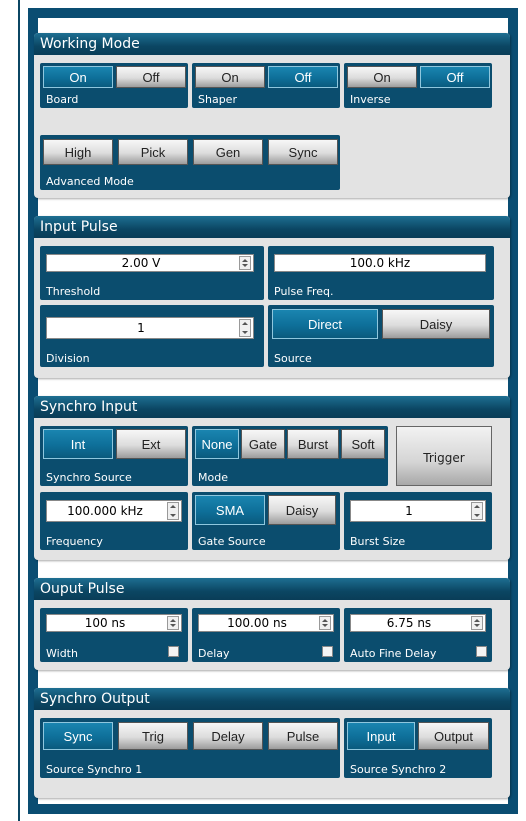 This screenshot has height=821, width=526. Describe the element at coordinates (302, 510) in the screenshot. I see `gate-daisy-button: Daisy` at that location.